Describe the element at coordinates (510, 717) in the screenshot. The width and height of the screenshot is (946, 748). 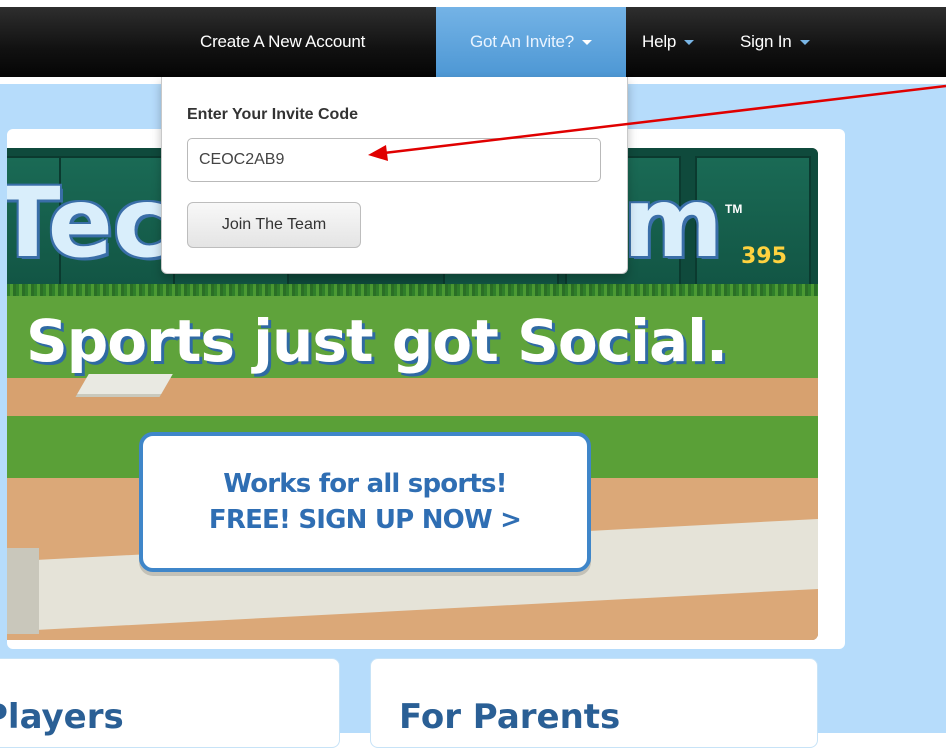
I see `parents-card-title: For Parents` at that location.